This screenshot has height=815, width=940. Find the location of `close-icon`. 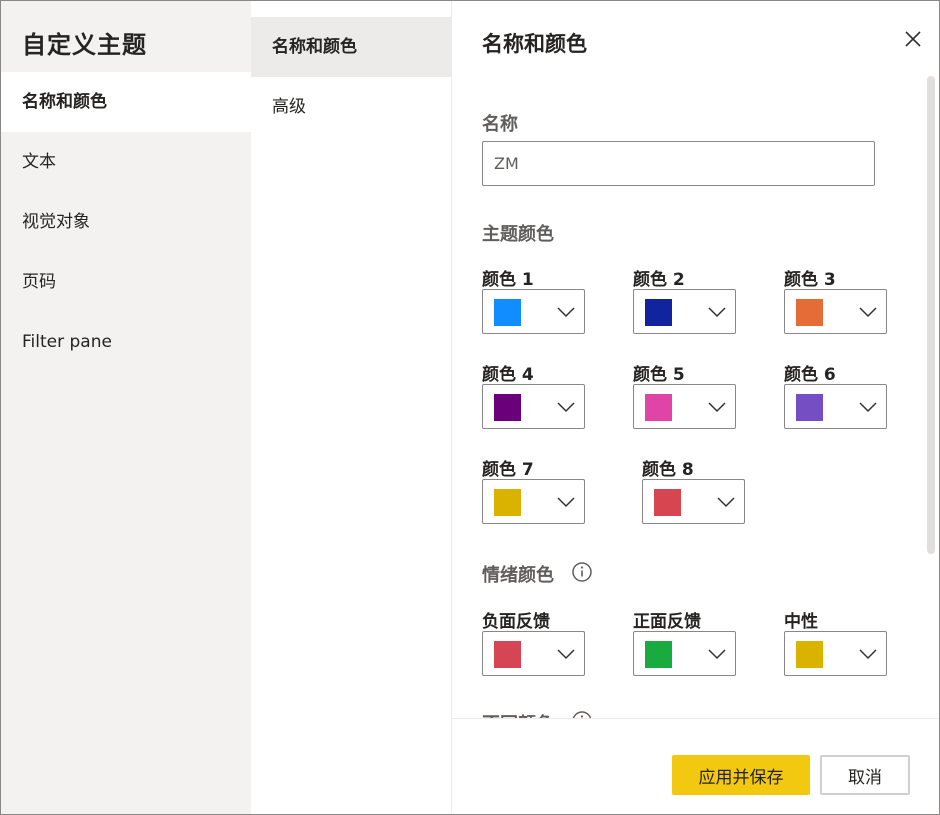

close-icon is located at coordinates (913, 39).